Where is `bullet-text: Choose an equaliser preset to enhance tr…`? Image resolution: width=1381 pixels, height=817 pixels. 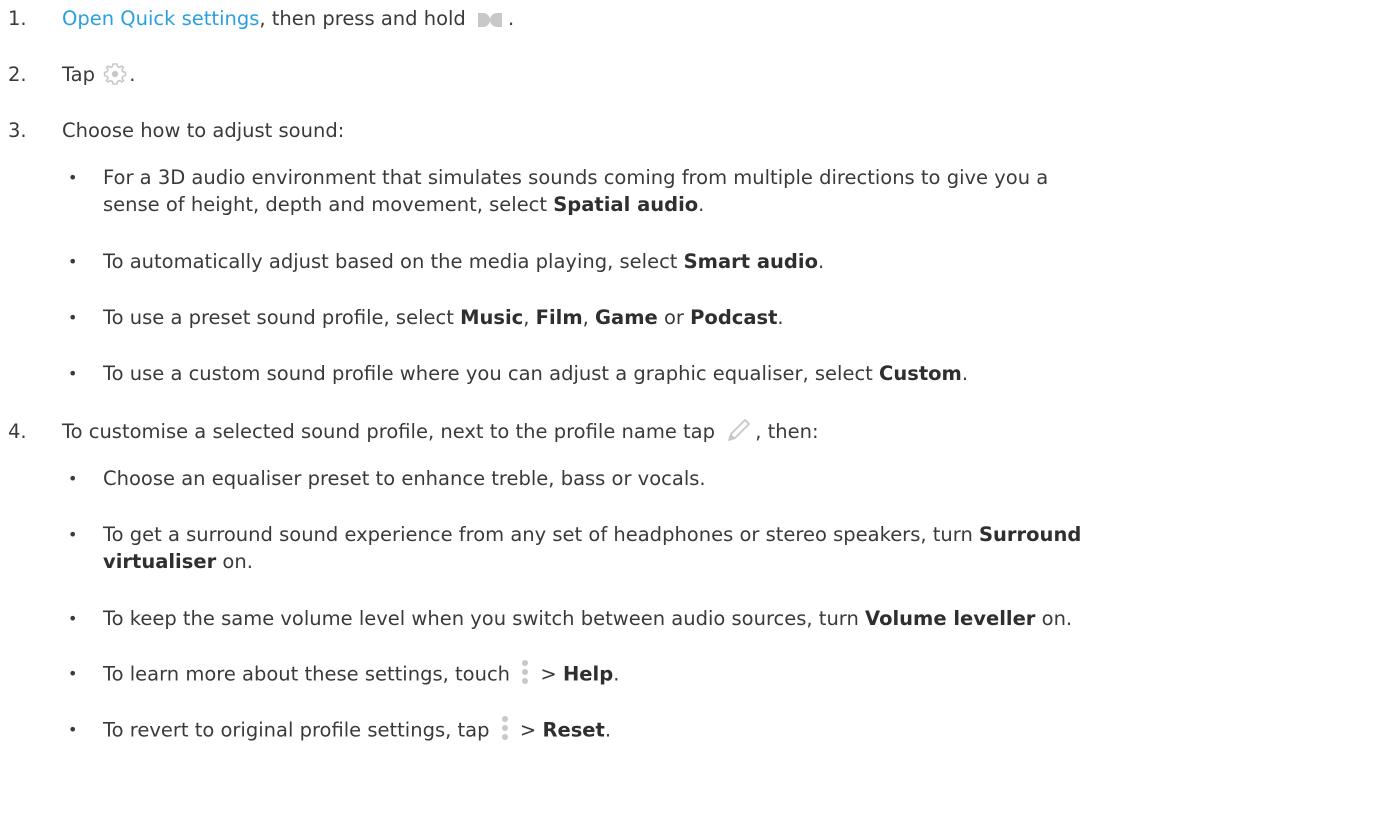
bullet-text: Choose an equaliser preset to enhance tr… is located at coordinates (404, 478).